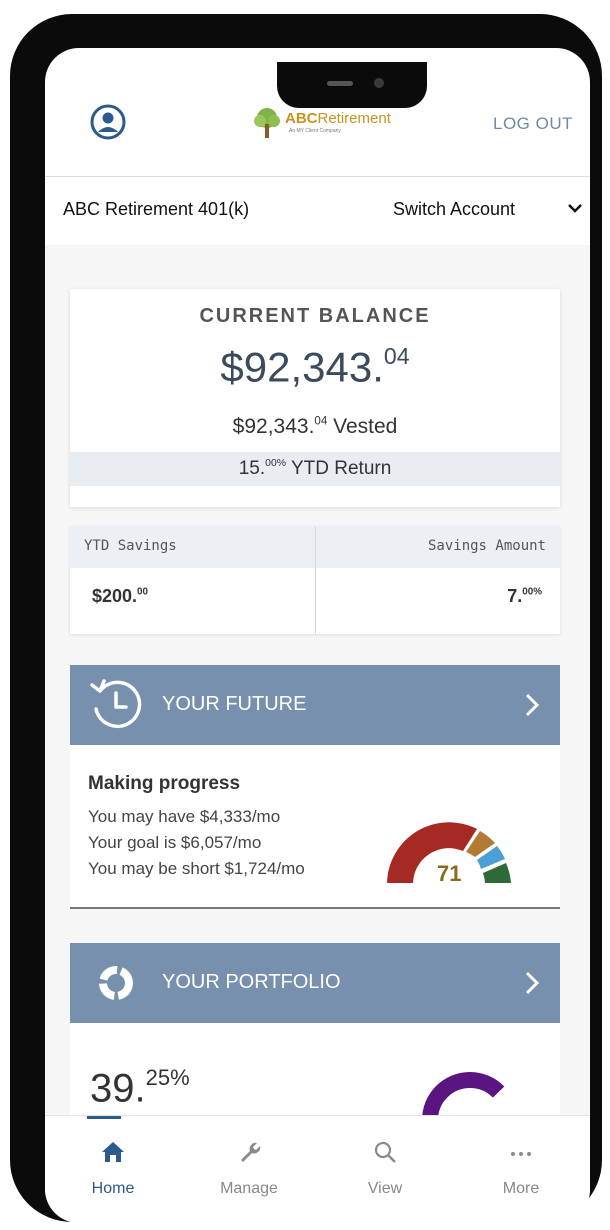  Describe the element at coordinates (515, 596) in the screenshot. I see `savings-amount-main: 7.` at that location.